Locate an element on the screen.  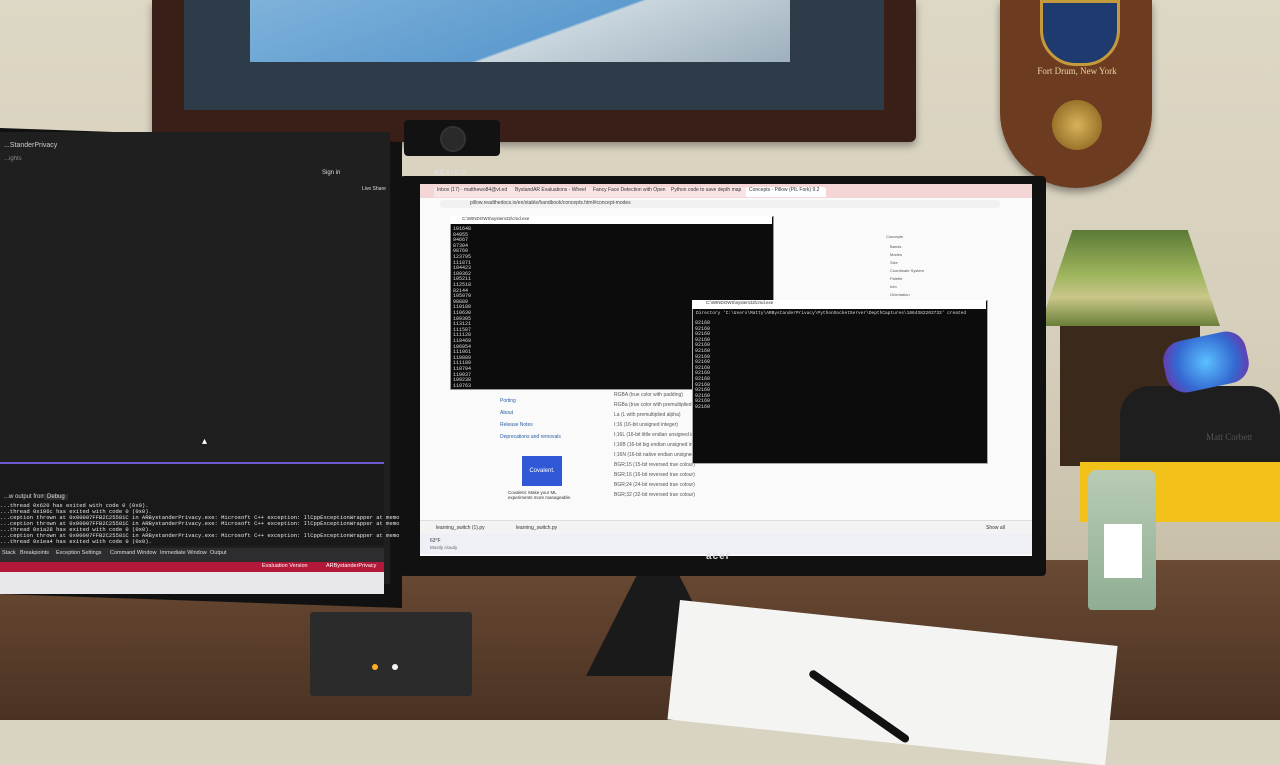
download-item: learning_switch (1).py is located at coordinates (460, 528).